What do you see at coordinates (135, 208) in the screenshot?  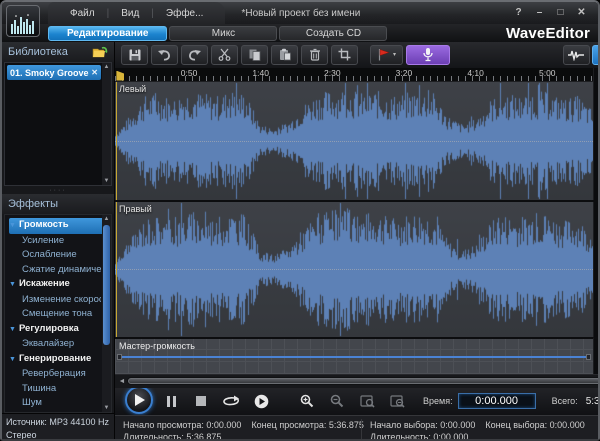 I see `right-channel-label: Правый` at bounding box center [135, 208].